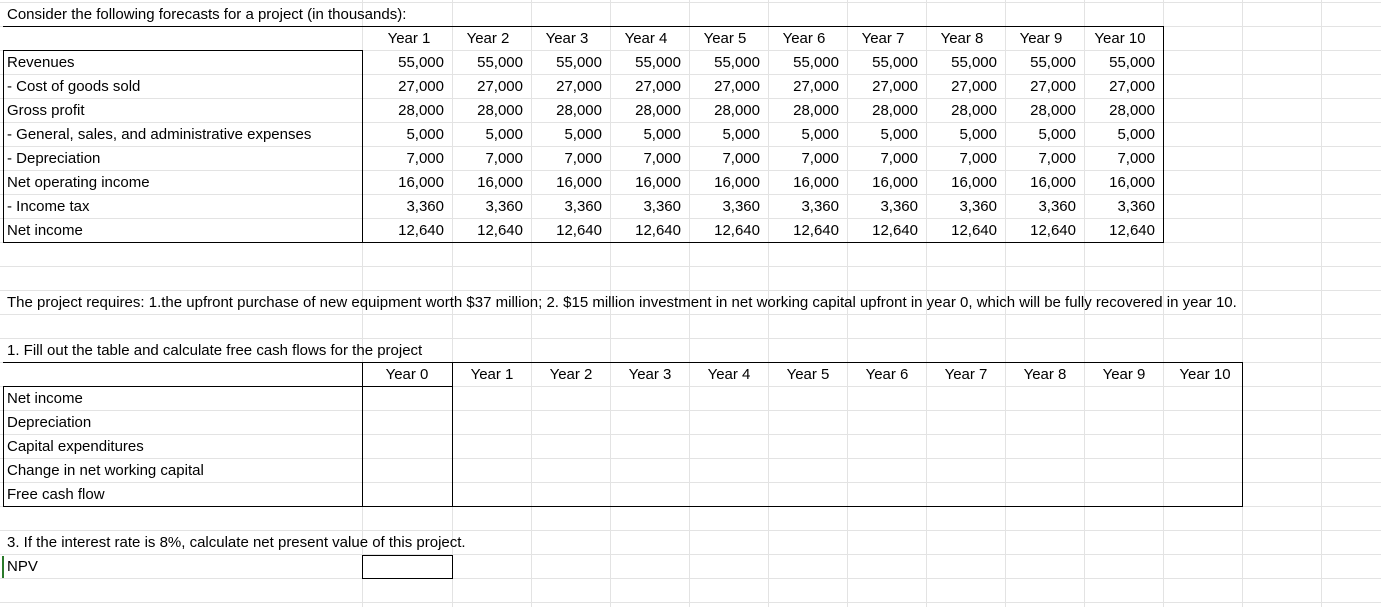 The image size is (1381, 607). What do you see at coordinates (883, 38) in the screenshot?
I see `forecast-header-year-7: Year 7` at bounding box center [883, 38].